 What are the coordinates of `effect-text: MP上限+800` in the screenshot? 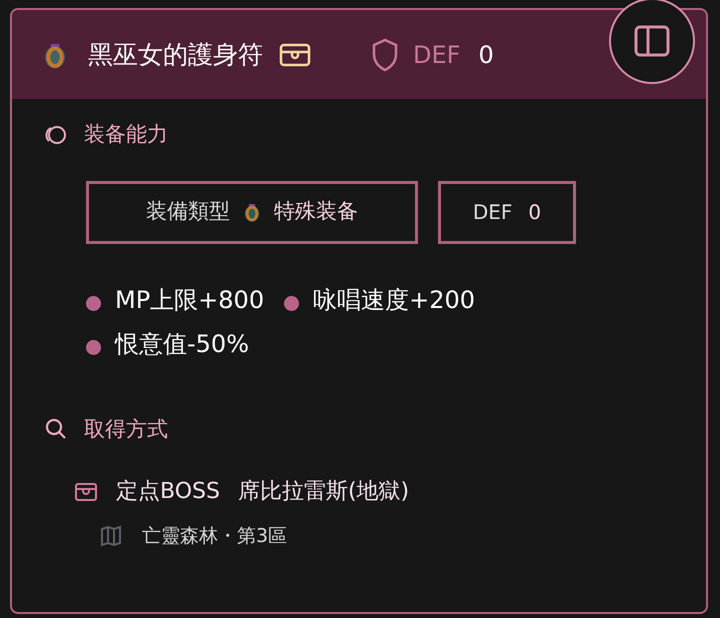 It's located at (189, 300).